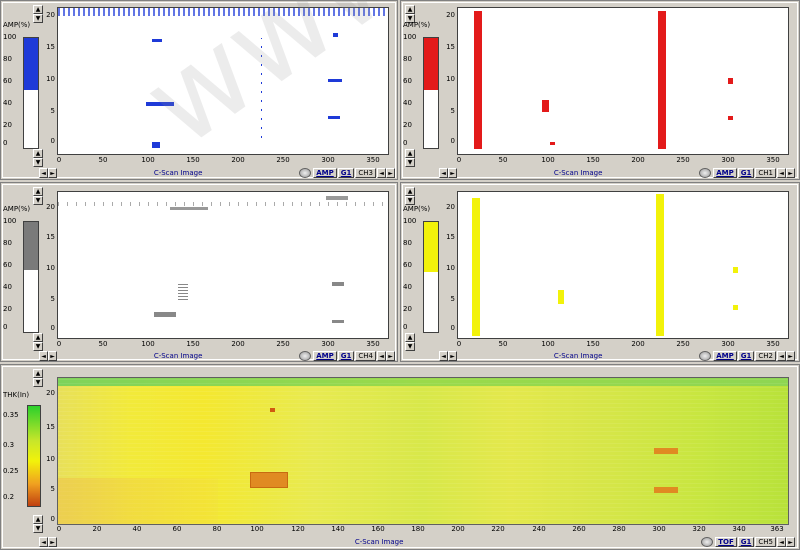 This screenshot has height=550, width=800. Describe the element at coordinates (365, 356) in the screenshot. I see `channel-button: CH4` at that location.